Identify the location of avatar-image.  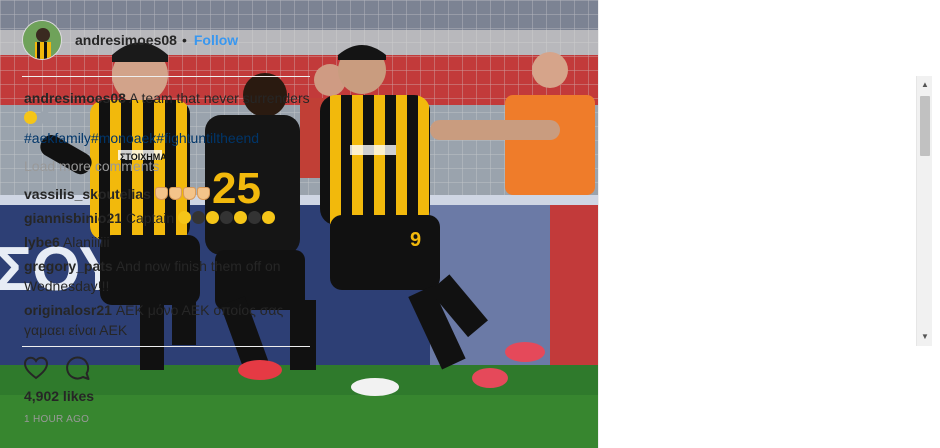
(42, 40).